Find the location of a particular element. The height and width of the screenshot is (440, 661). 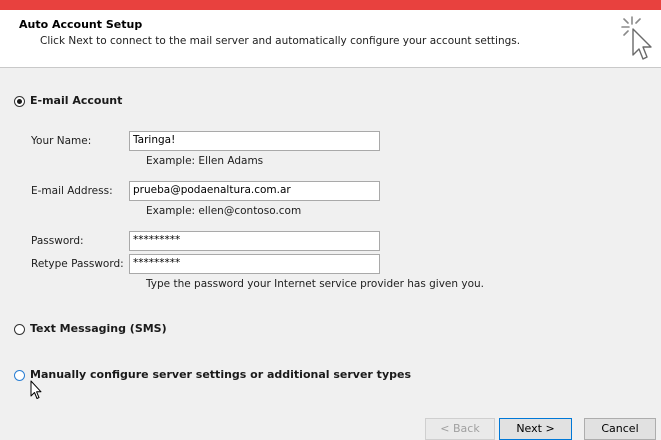

header-title: Auto Account Setup is located at coordinates (81, 24).